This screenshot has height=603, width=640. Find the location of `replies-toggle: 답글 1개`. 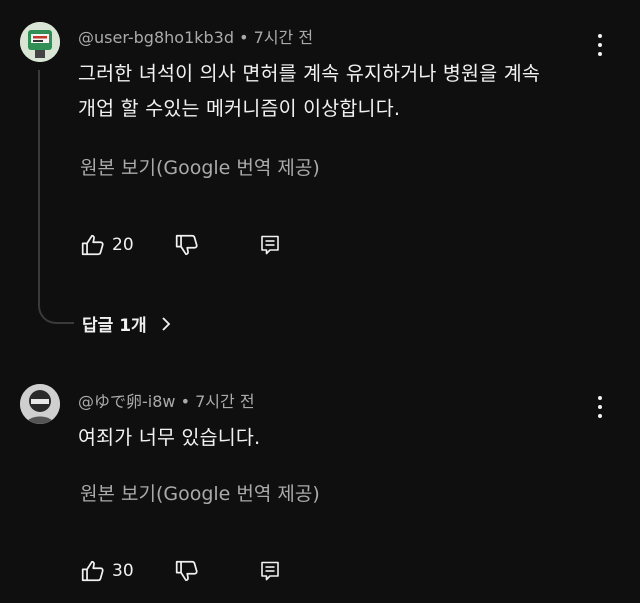

replies-toggle: 답글 1개 is located at coordinates (128, 323).